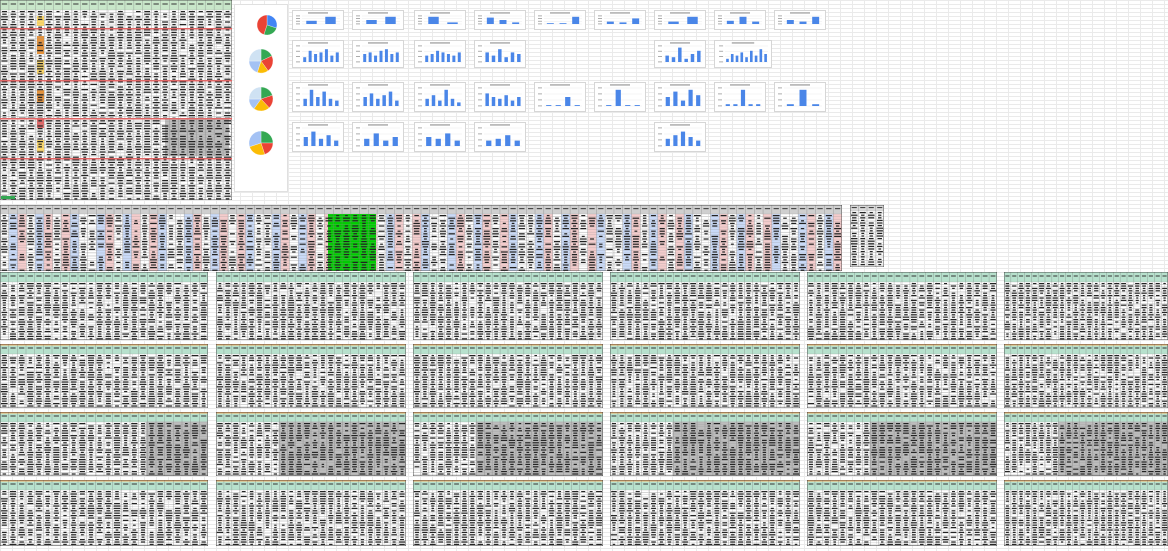 The height and width of the screenshot is (551, 1168). I want to click on bar-chart, so click(560, 20).